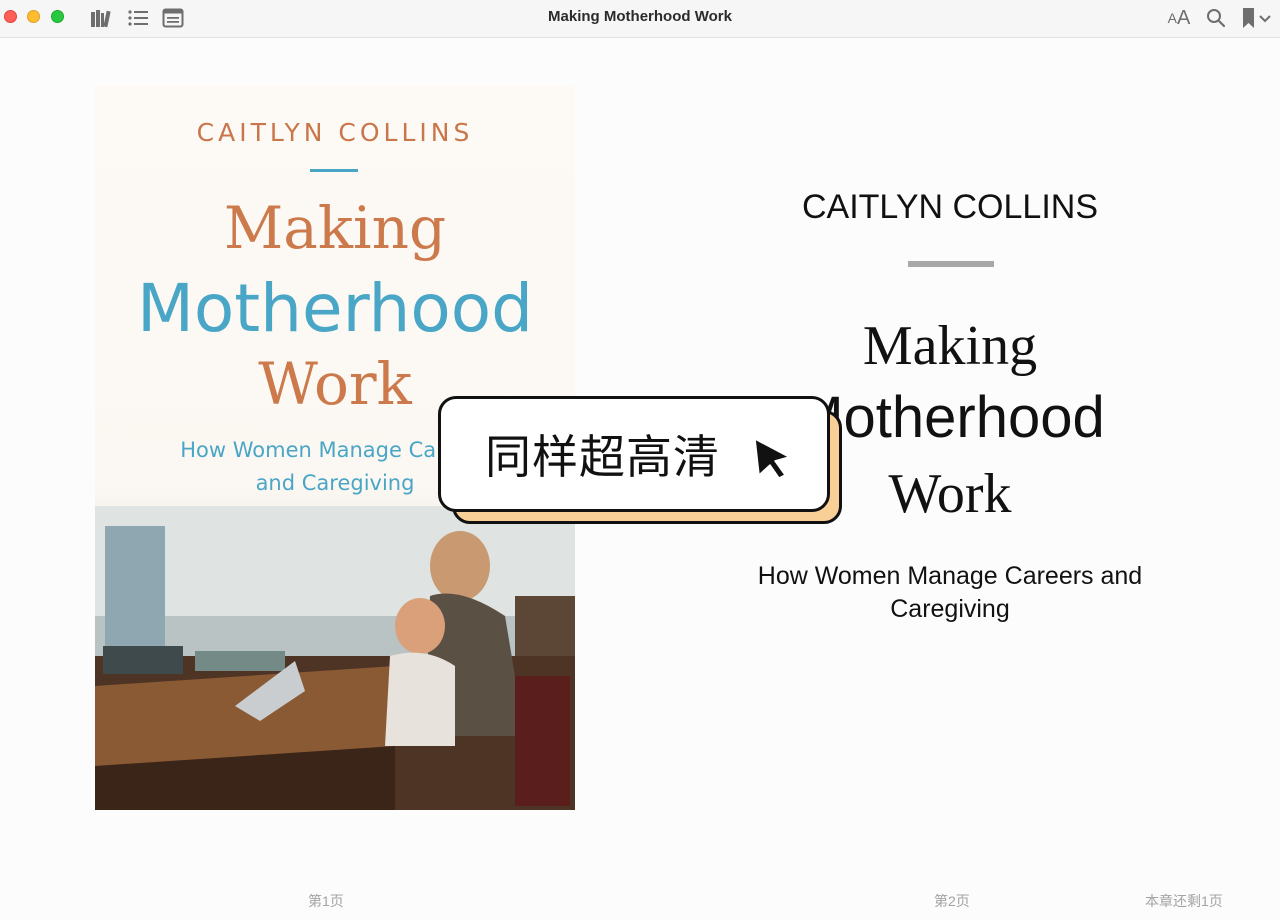 This screenshot has width=1280, height=920. I want to click on chapter-pages-remaining: 本章还剩1页, so click(1184, 901).